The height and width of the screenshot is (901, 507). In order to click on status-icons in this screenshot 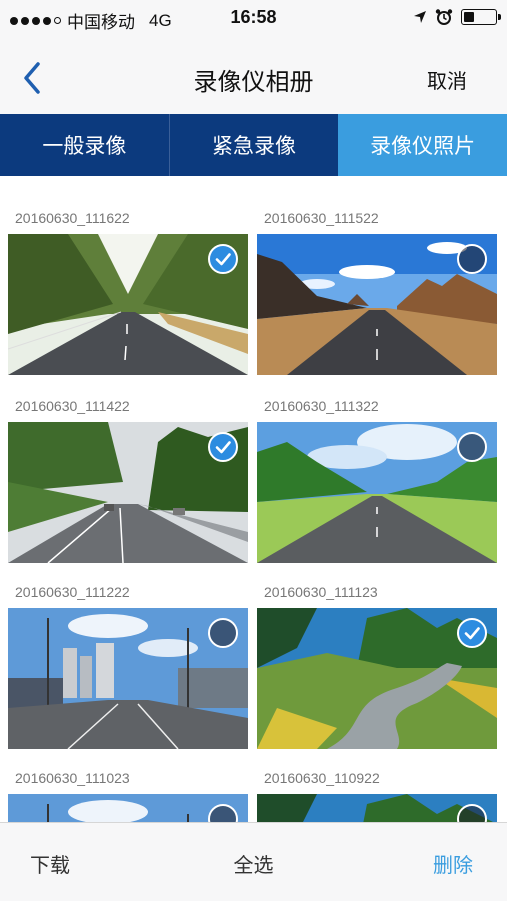, I will do `click(457, 17)`.